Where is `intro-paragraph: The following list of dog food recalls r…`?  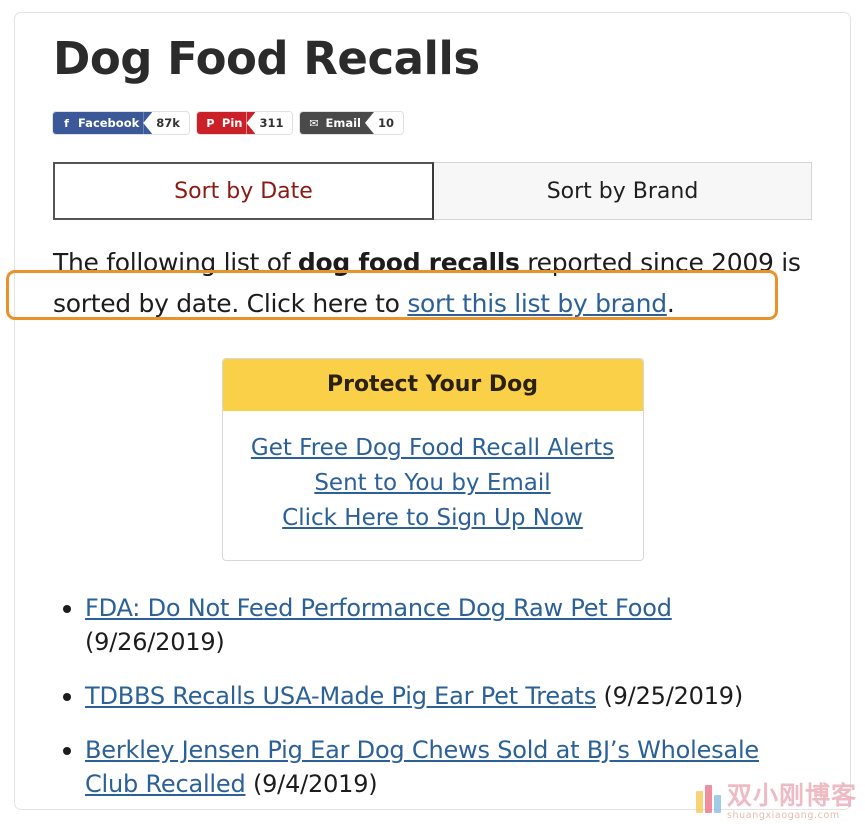 intro-paragraph: The following list of dog food recalls r… is located at coordinates (432, 283).